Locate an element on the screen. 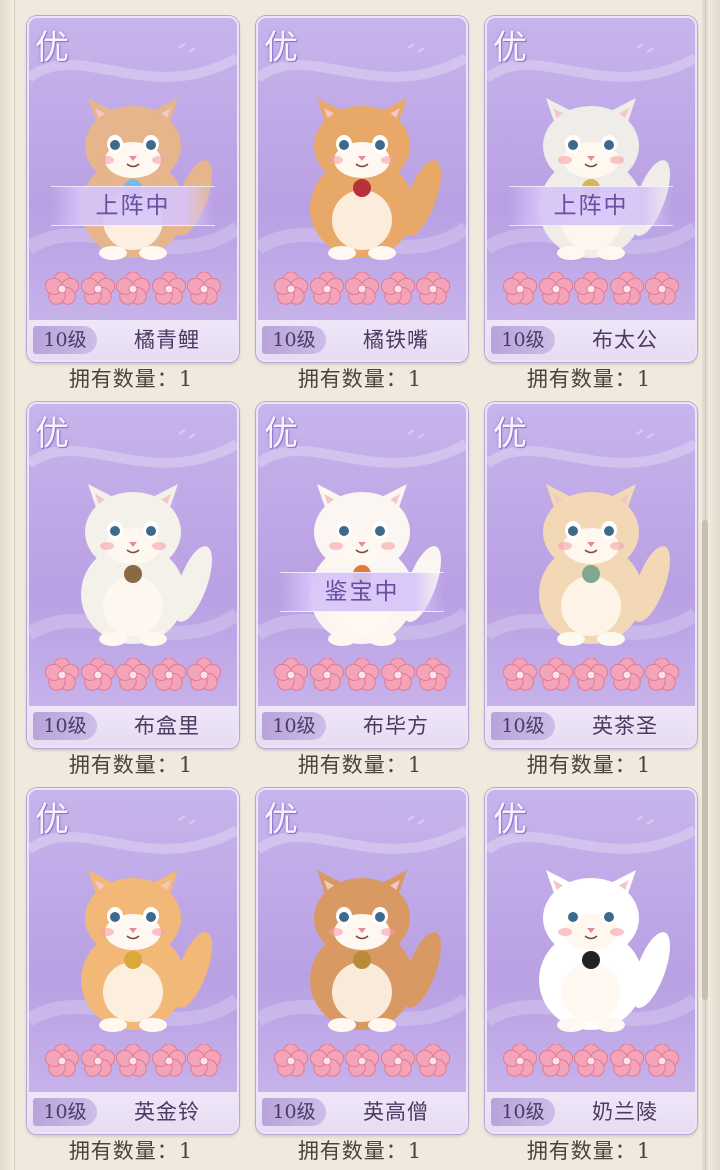 This screenshot has height=1170, width=720. cat-monk-staff-icon is located at coordinates (375, 951).